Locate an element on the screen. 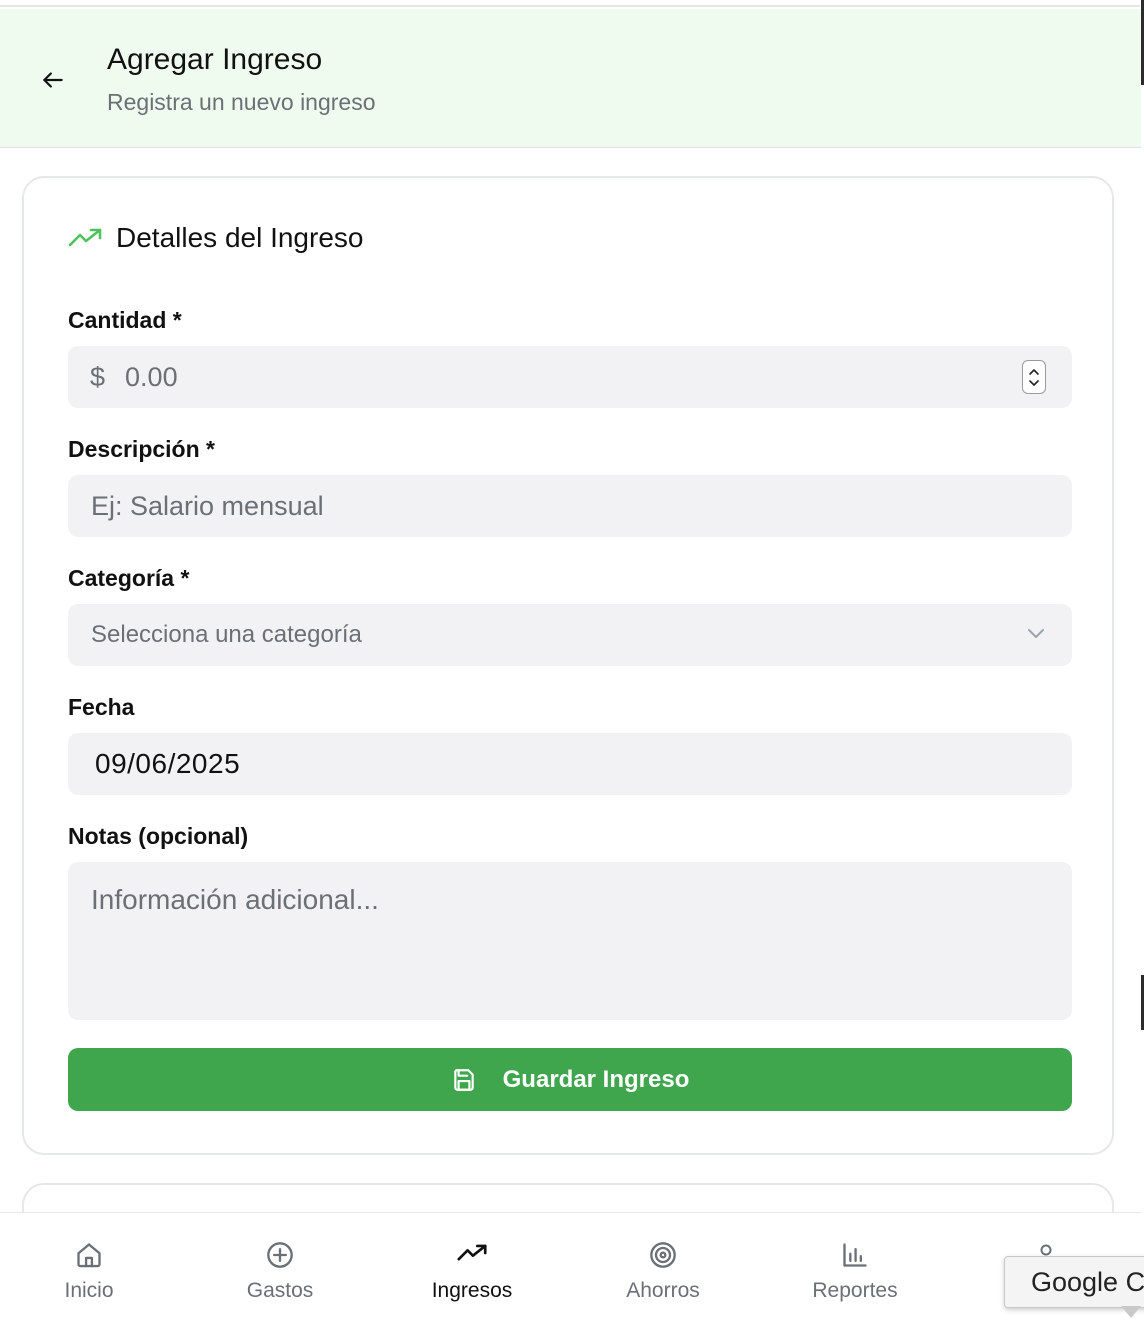 This screenshot has width=1144, height=1331. back-button is located at coordinates (53, 80).